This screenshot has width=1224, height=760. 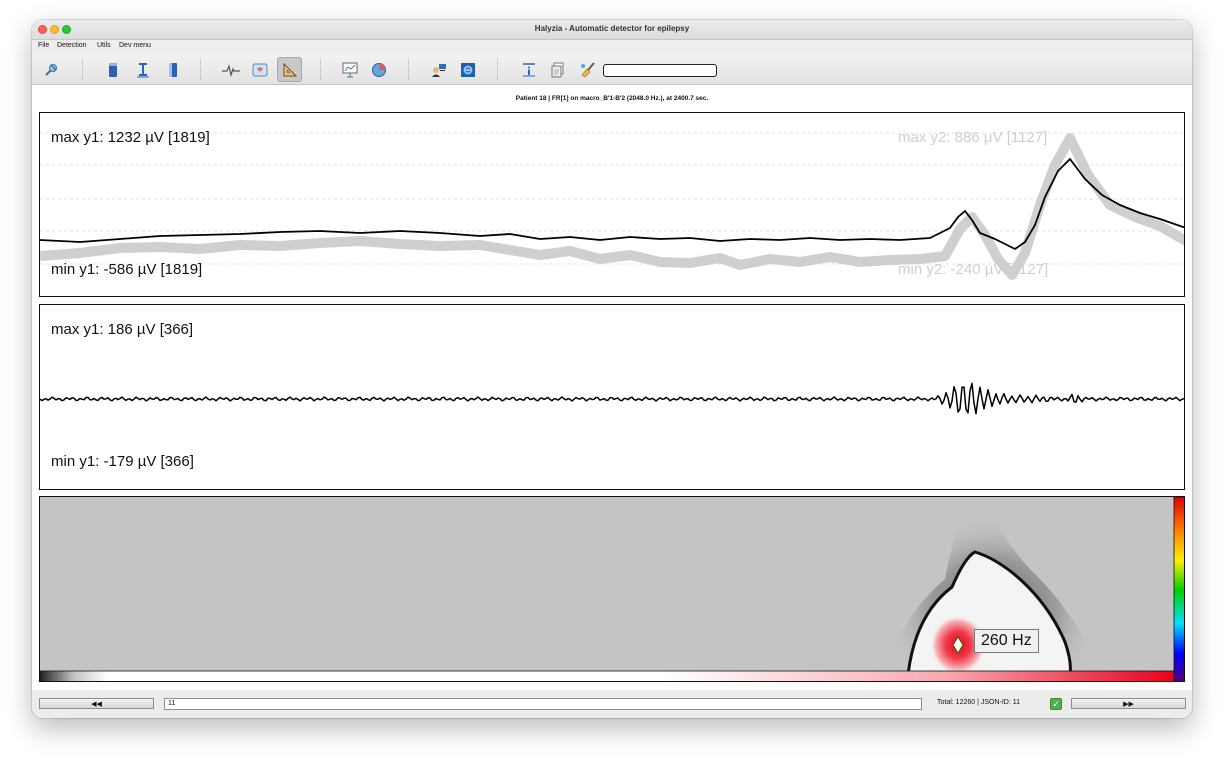 What do you see at coordinates (349, 69) in the screenshot?
I see `presentation-chart-icon` at bounding box center [349, 69].